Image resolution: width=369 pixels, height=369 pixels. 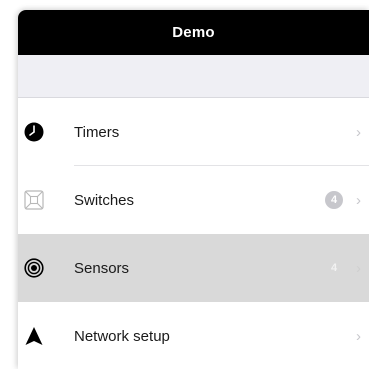 I want to click on menu-item-label: Timers, so click(x=97, y=132).